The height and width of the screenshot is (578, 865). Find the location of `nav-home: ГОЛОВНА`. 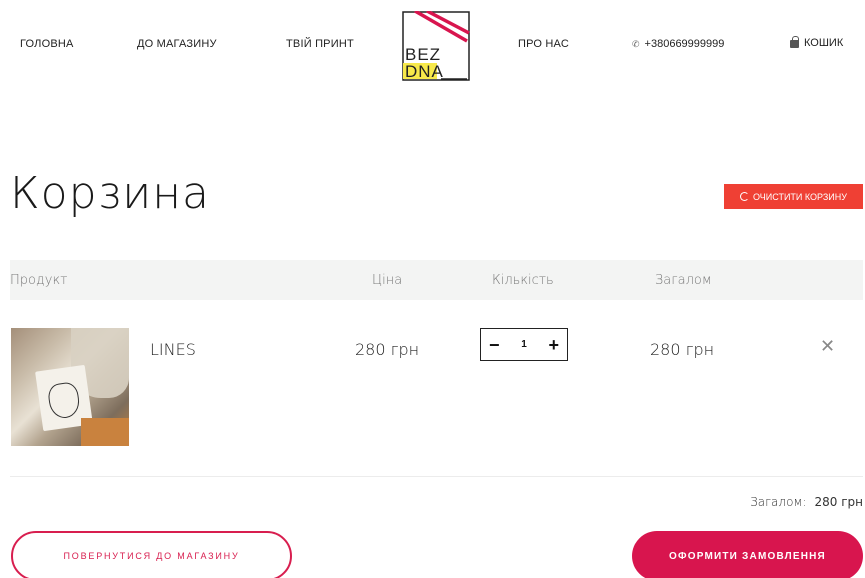

nav-home: ГОЛОВНА is located at coordinates (47, 44).